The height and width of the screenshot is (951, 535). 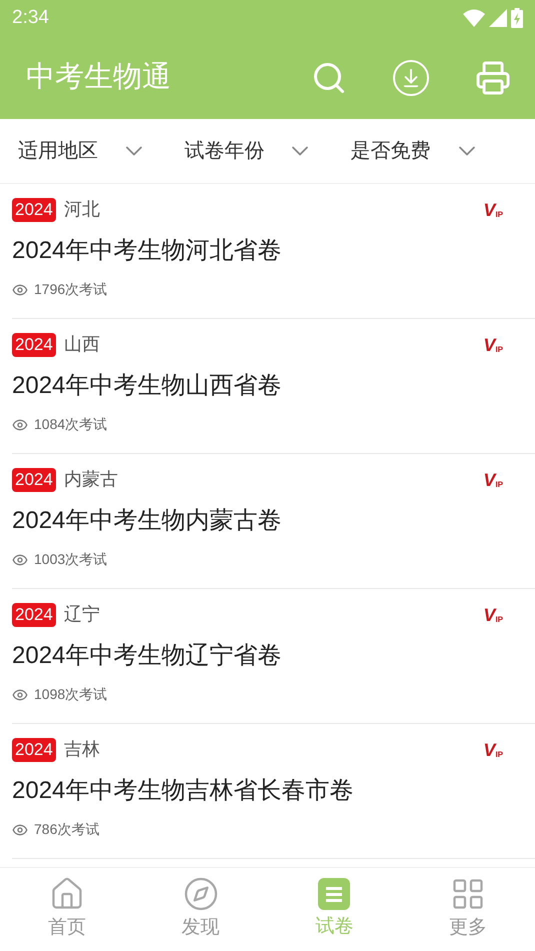 What do you see at coordinates (273, 251) in the screenshot?
I see `paper-title: 2024年中考生物河北省卷` at bounding box center [273, 251].